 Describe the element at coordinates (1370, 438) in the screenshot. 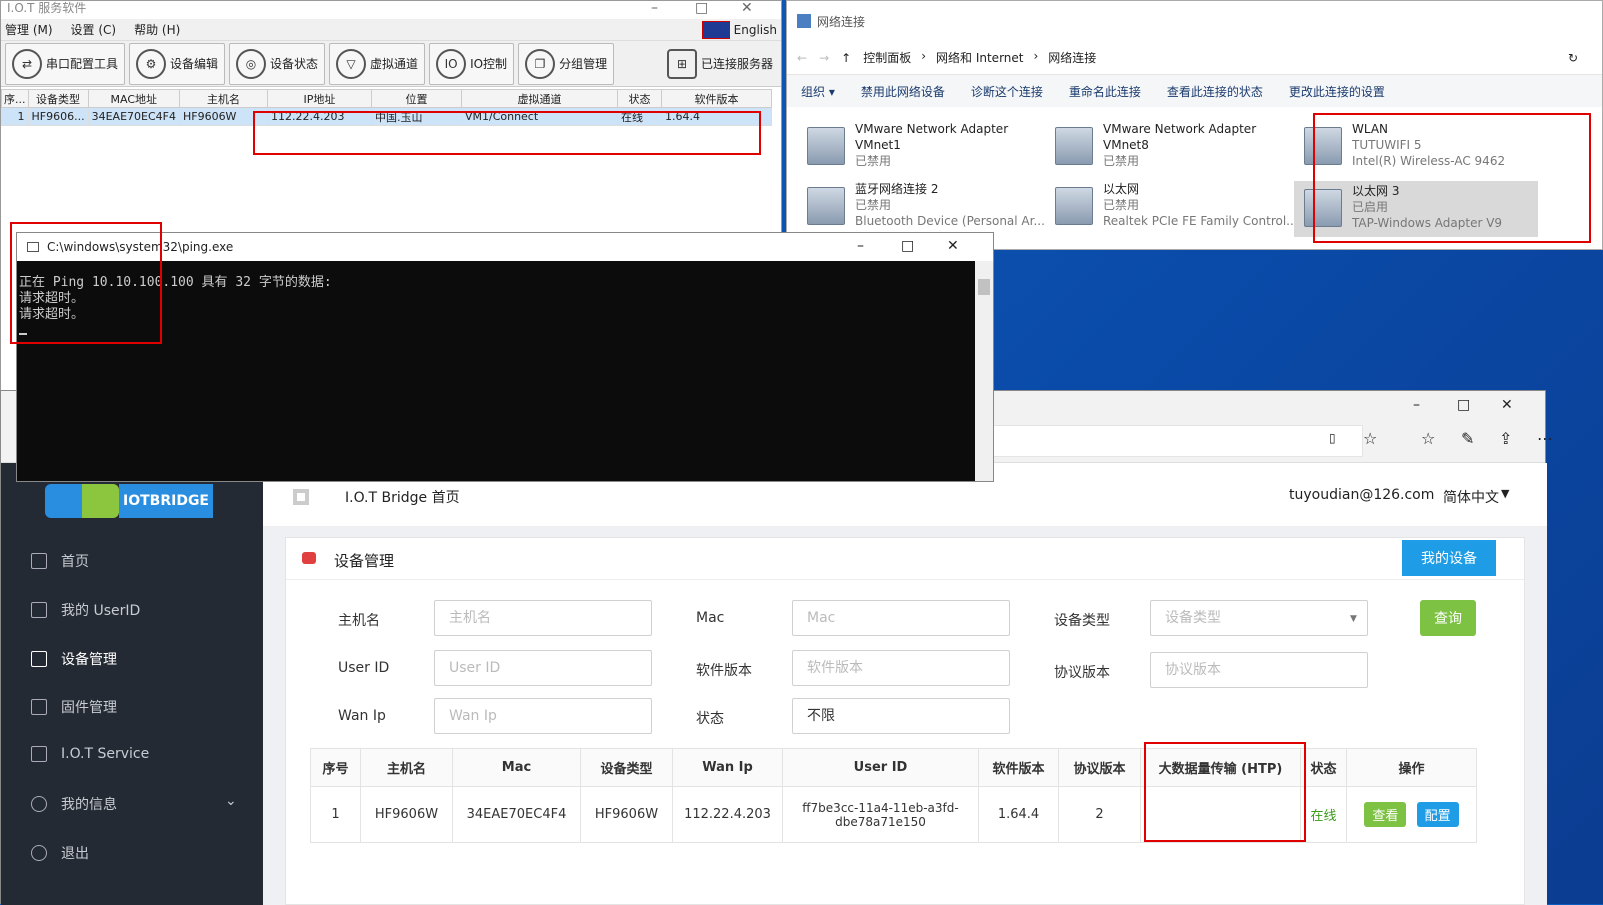

I see `favorite-star-icon: ☆` at that location.